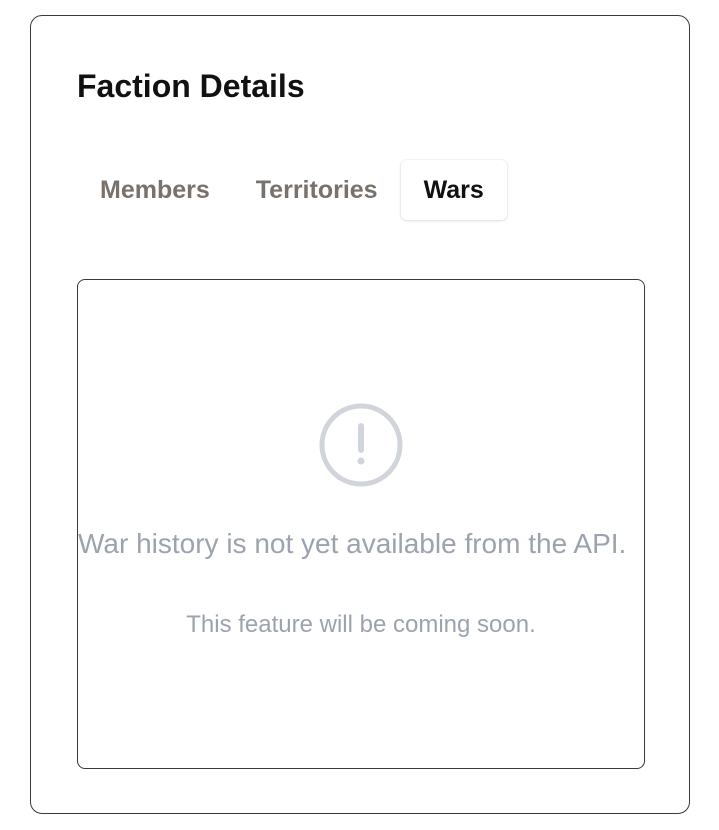 The height and width of the screenshot is (830, 719). What do you see at coordinates (453, 190) in the screenshot?
I see `tab-wars: Wars` at bounding box center [453, 190].